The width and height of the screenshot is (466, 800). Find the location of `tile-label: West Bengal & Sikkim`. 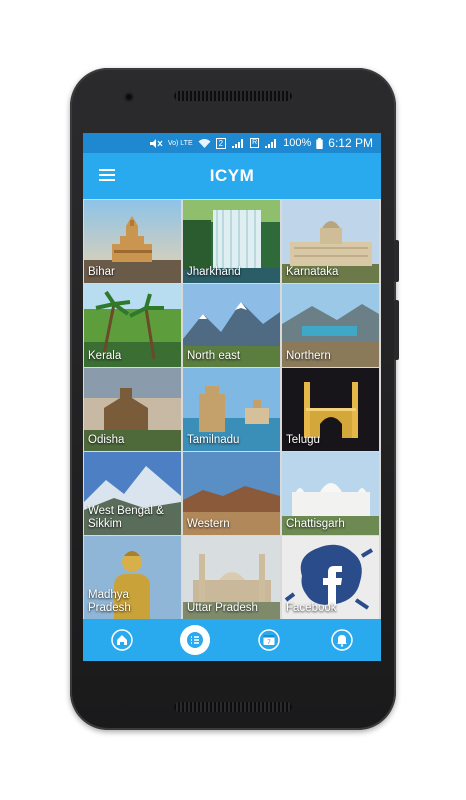

tile-label: West Bengal & Sikkim is located at coordinates (126, 517).